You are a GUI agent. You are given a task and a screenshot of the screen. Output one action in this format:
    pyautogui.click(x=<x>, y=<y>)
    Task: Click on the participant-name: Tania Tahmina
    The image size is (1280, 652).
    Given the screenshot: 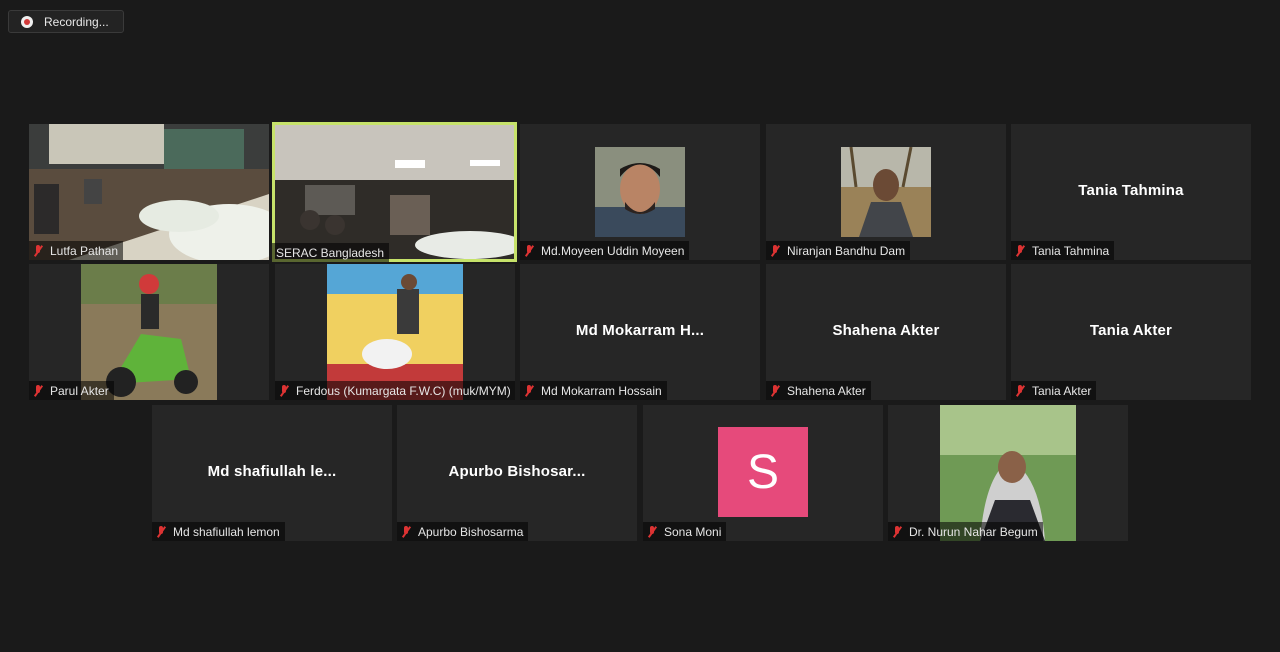 What is the action you would take?
    pyautogui.click(x=1071, y=250)
    